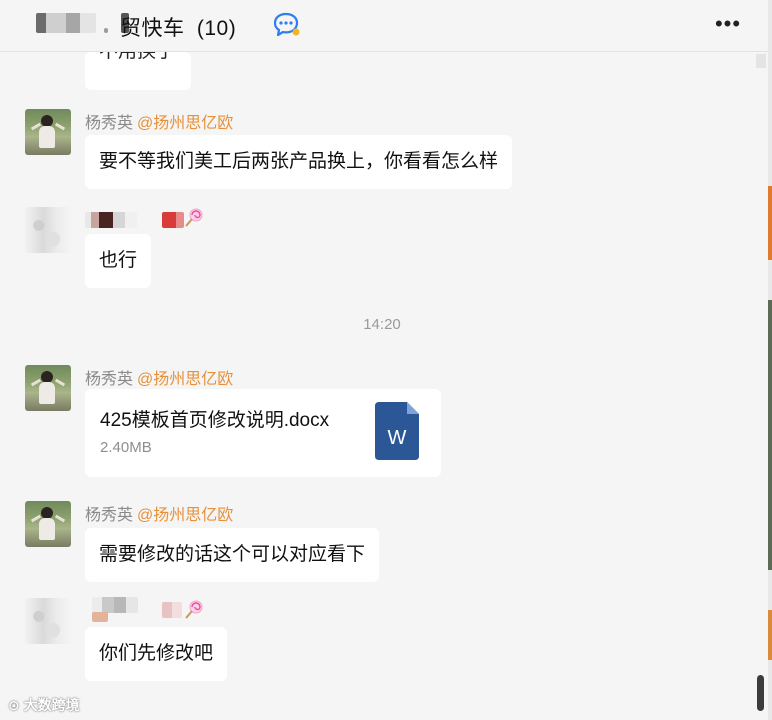 The width and height of the screenshot is (772, 720). Describe the element at coordinates (216, 28) in the screenshot. I see `member-count: (10)` at that location.